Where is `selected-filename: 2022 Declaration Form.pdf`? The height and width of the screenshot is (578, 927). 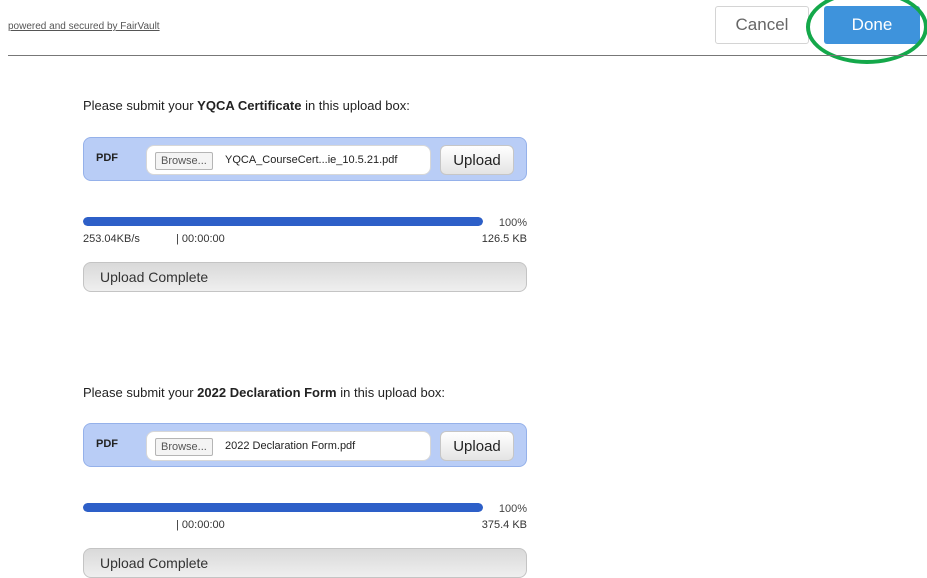 selected-filename: 2022 Declaration Form.pdf is located at coordinates (290, 446).